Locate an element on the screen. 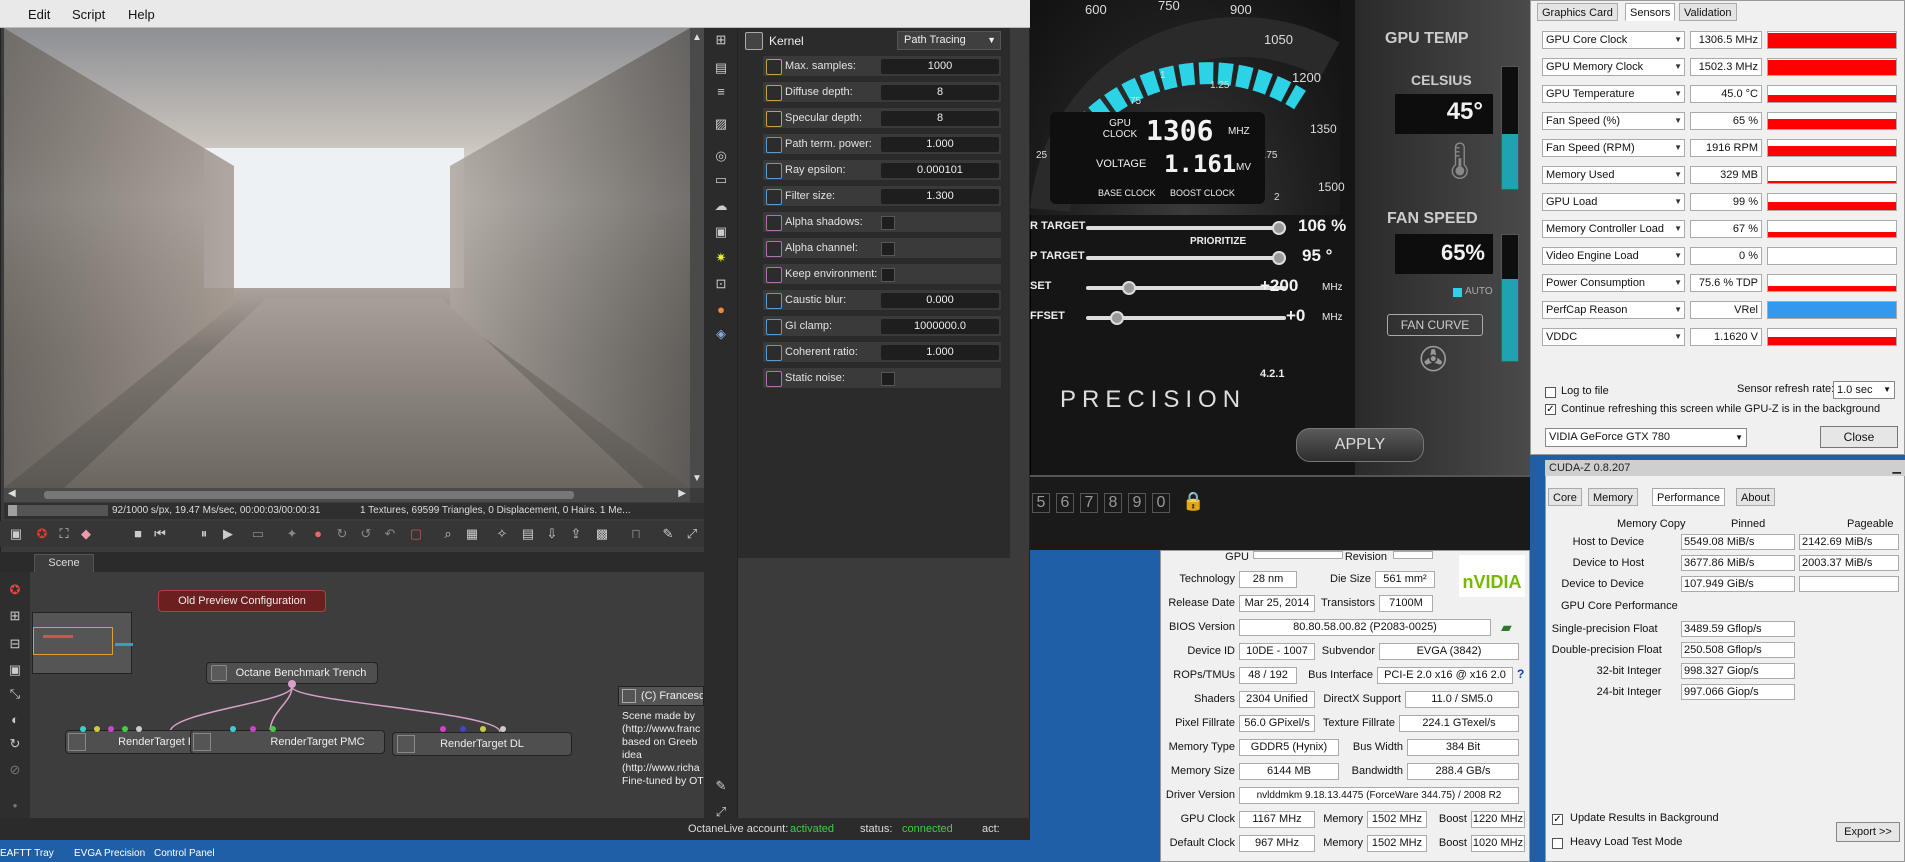 Image resolution: width=1905 pixels, height=862 pixels. material-pick-icon: ● is located at coordinates (318, 534).